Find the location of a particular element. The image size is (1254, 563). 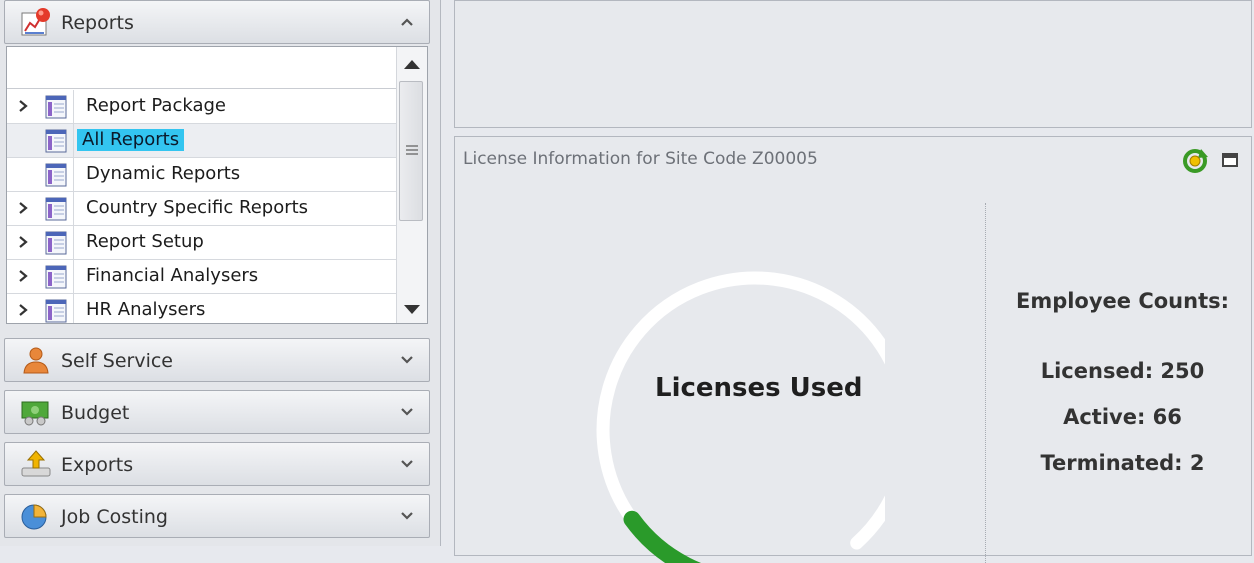

tree-row-label: Dynamic Reports is located at coordinates (163, 173).